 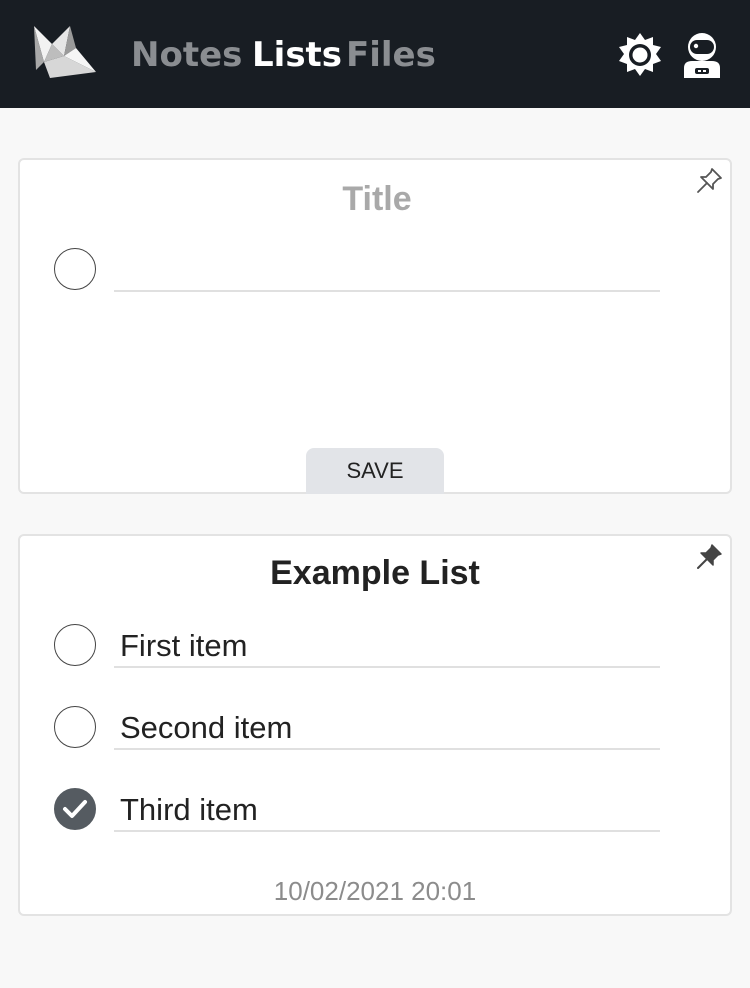 I want to click on item-checkbox-checked, so click(x=75, y=809).